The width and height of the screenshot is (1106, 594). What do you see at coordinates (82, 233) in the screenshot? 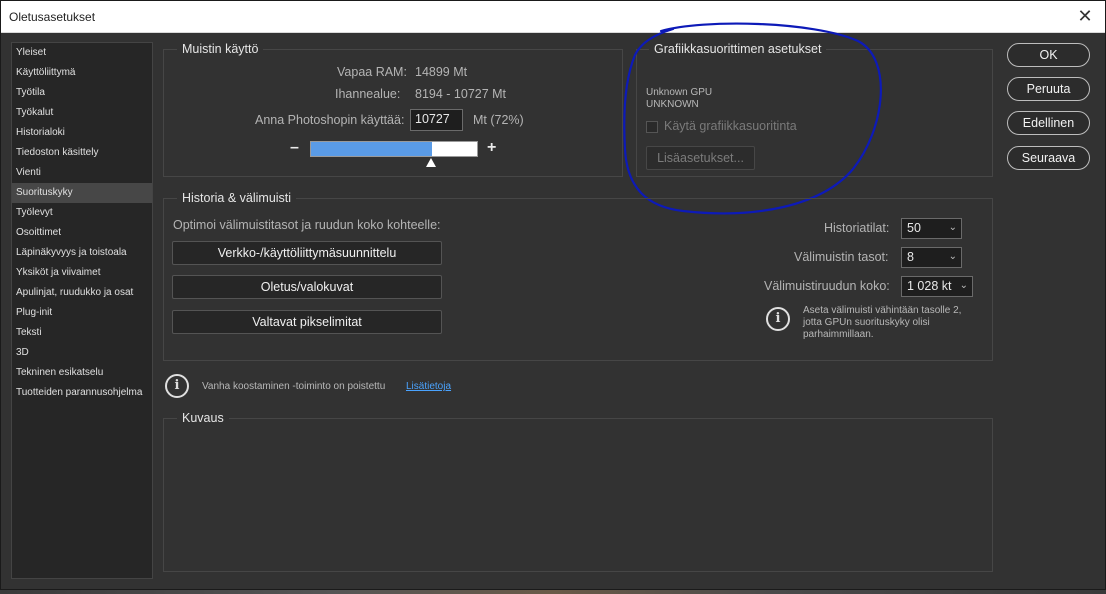
I see `sidebar-item-osoittimet: Osoittimet` at bounding box center [82, 233].